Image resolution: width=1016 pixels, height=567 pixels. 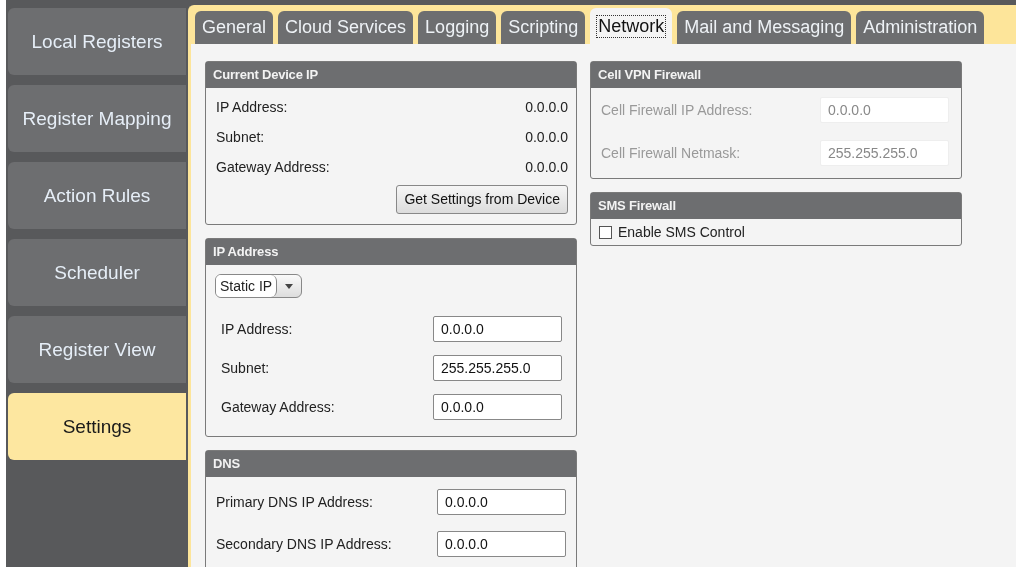 What do you see at coordinates (97, 195) in the screenshot?
I see `sidebar-item: Action Rules` at bounding box center [97, 195].